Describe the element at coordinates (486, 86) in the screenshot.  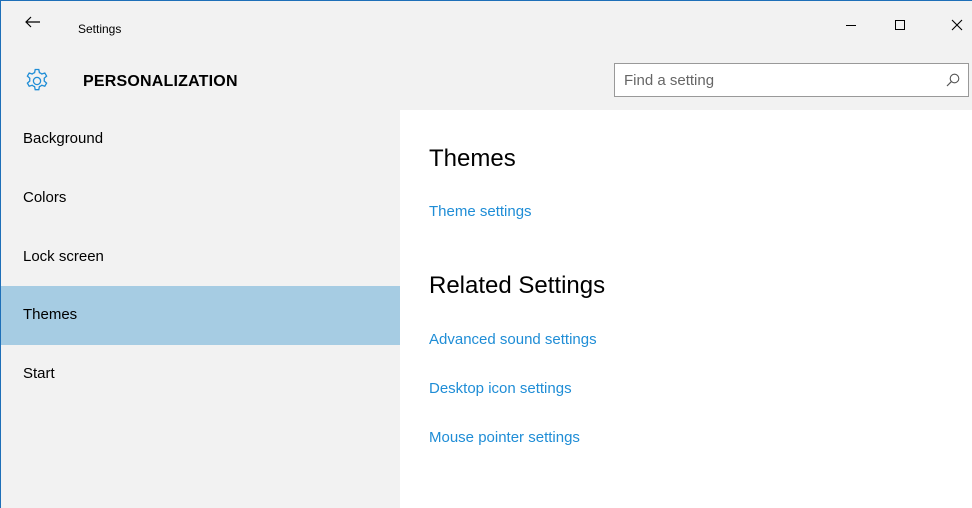
I see `page-header: PERSONALIZATION` at that location.